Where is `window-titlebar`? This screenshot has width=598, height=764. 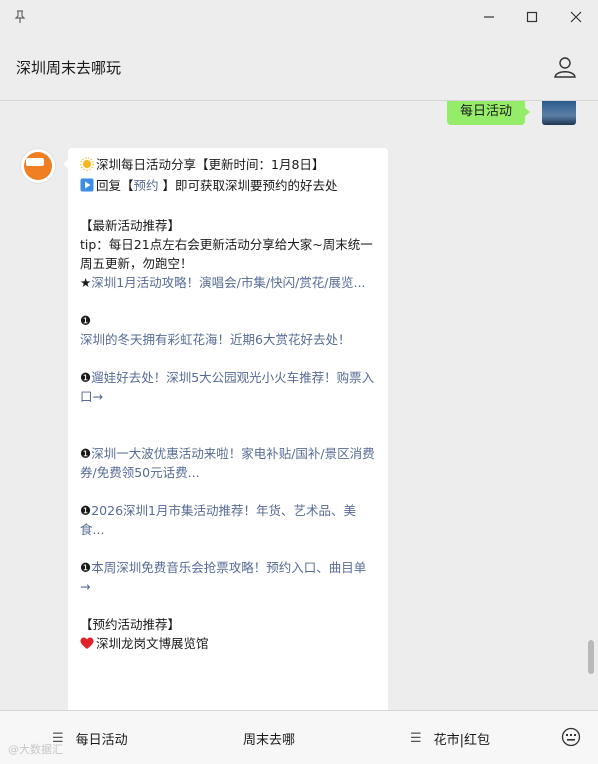 window-titlebar is located at coordinates (299, 17).